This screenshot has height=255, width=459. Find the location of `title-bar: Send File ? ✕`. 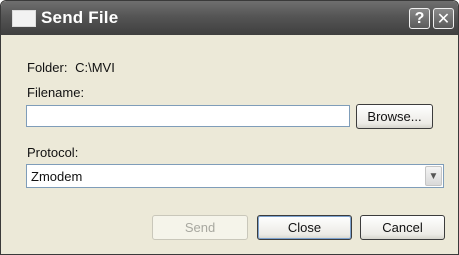

title-bar: Send File ? ✕ is located at coordinates (229, 18).